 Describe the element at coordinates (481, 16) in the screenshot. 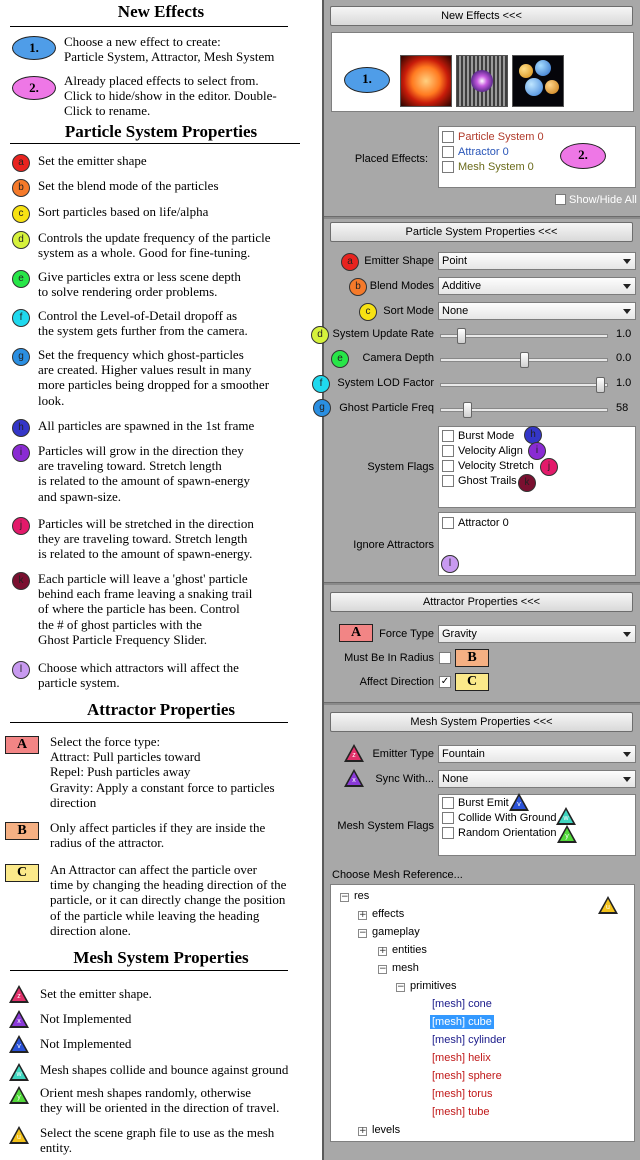

I see `new-effects-section-header: New Effects <<<` at that location.